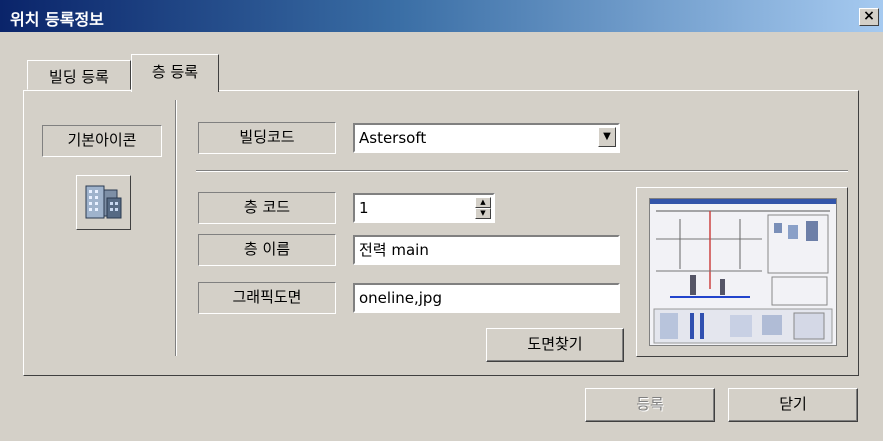 This screenshot has height=441, width=883. Describe the element at coordinates (57, 19) in the screenshot. I see `window-title: 위치 등록정보` at that location.